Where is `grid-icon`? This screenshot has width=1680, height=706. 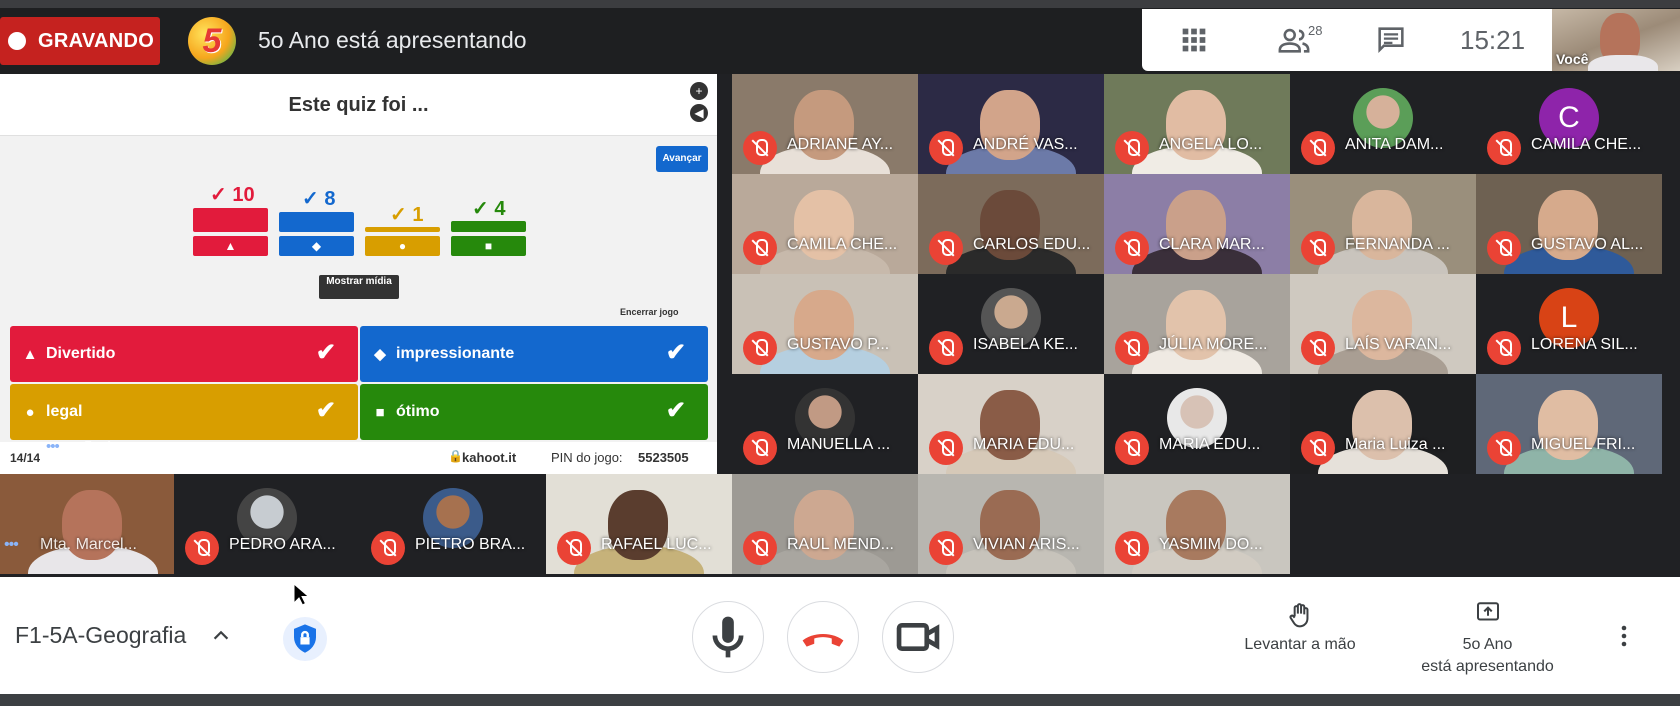 grid-icon is located at coordinates (1194, 40).